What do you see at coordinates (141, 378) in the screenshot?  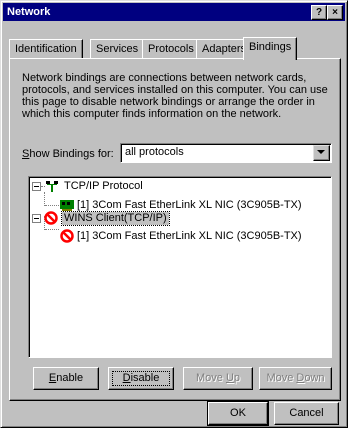 I see `disable-button: Disable` at bounding box center [141, 378].